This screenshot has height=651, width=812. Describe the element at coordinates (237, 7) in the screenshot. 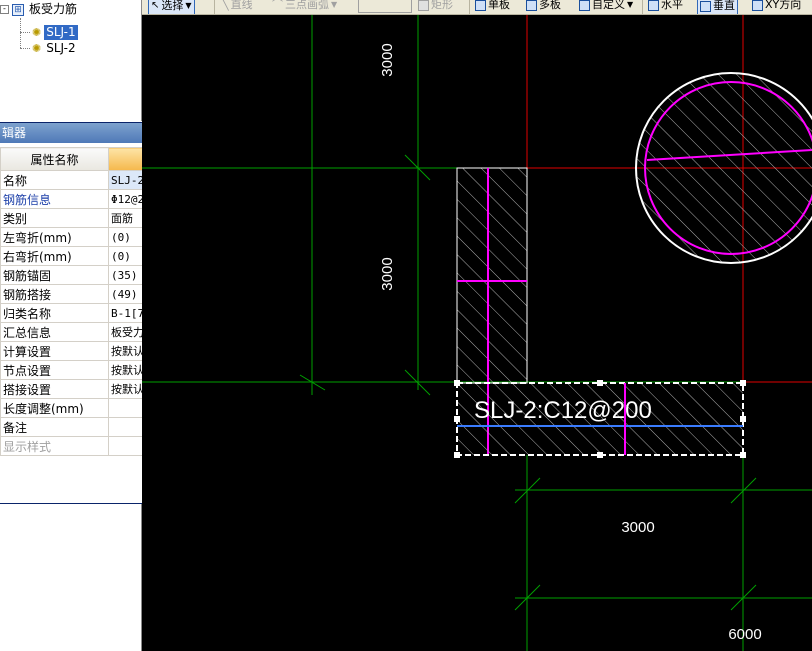

I see `line-tool-button: ╲ 直线` at that location.